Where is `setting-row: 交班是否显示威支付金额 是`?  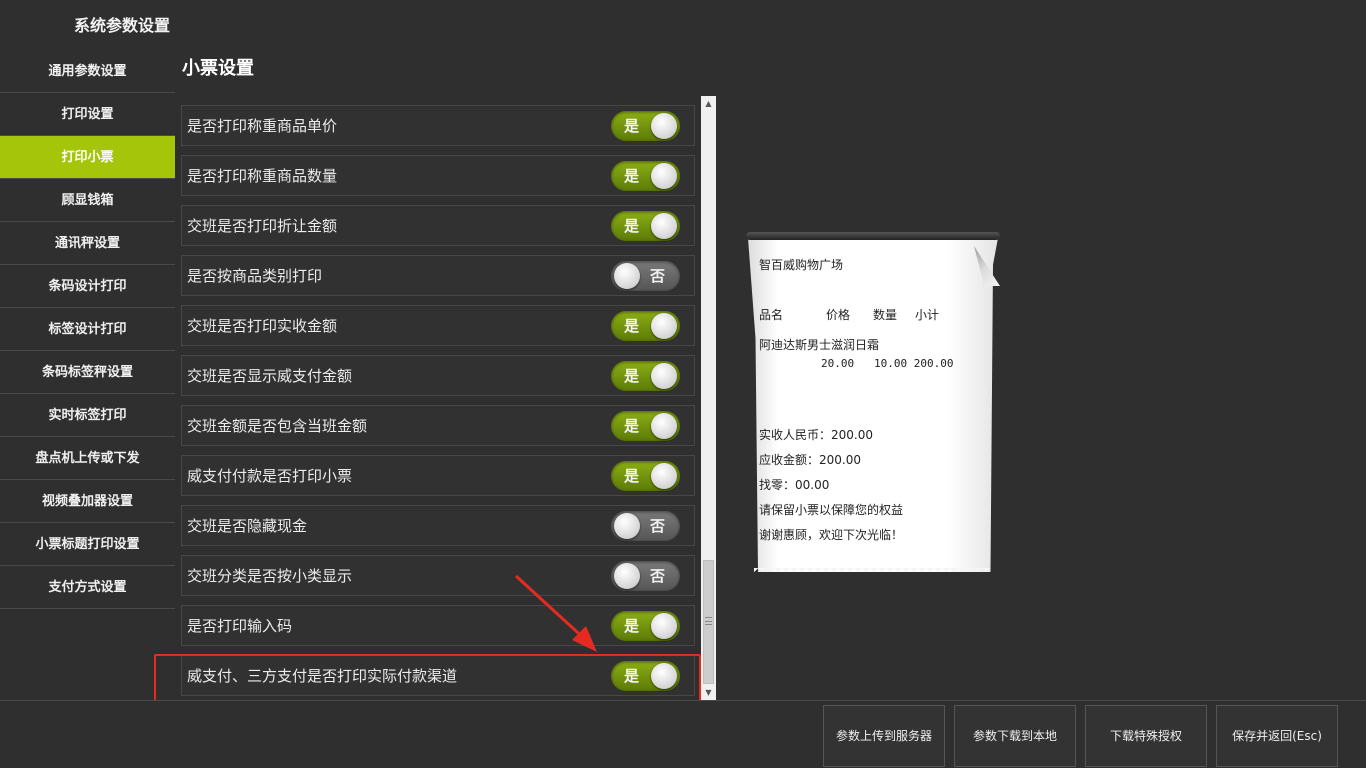 setting-row: 交班是否显示威支付金额 是 is located at coordinates (438, 375).